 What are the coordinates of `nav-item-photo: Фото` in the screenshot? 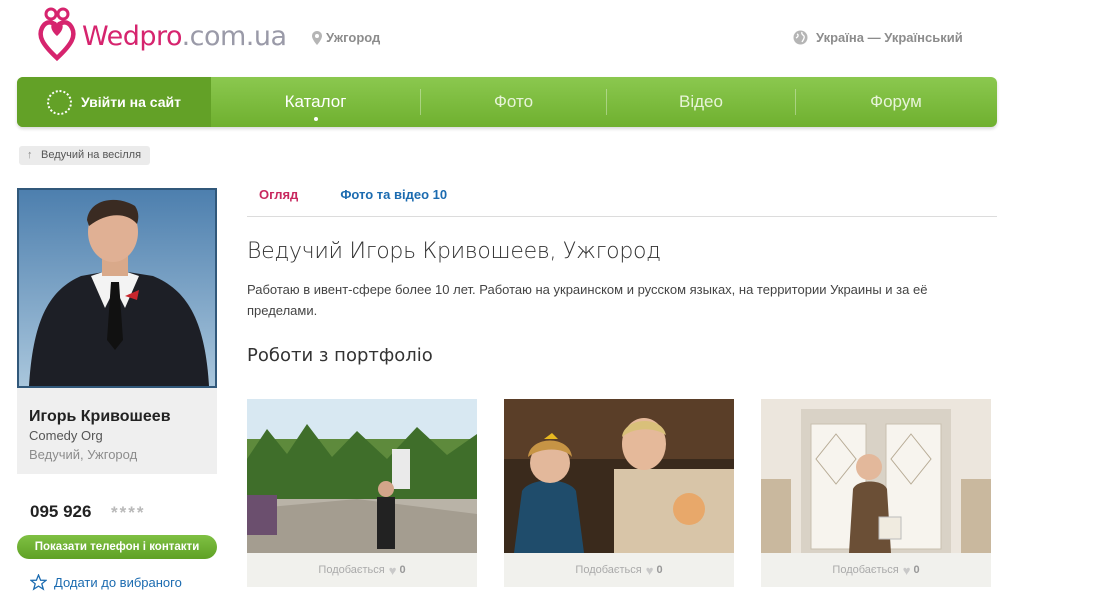 It's located at (513, 102).